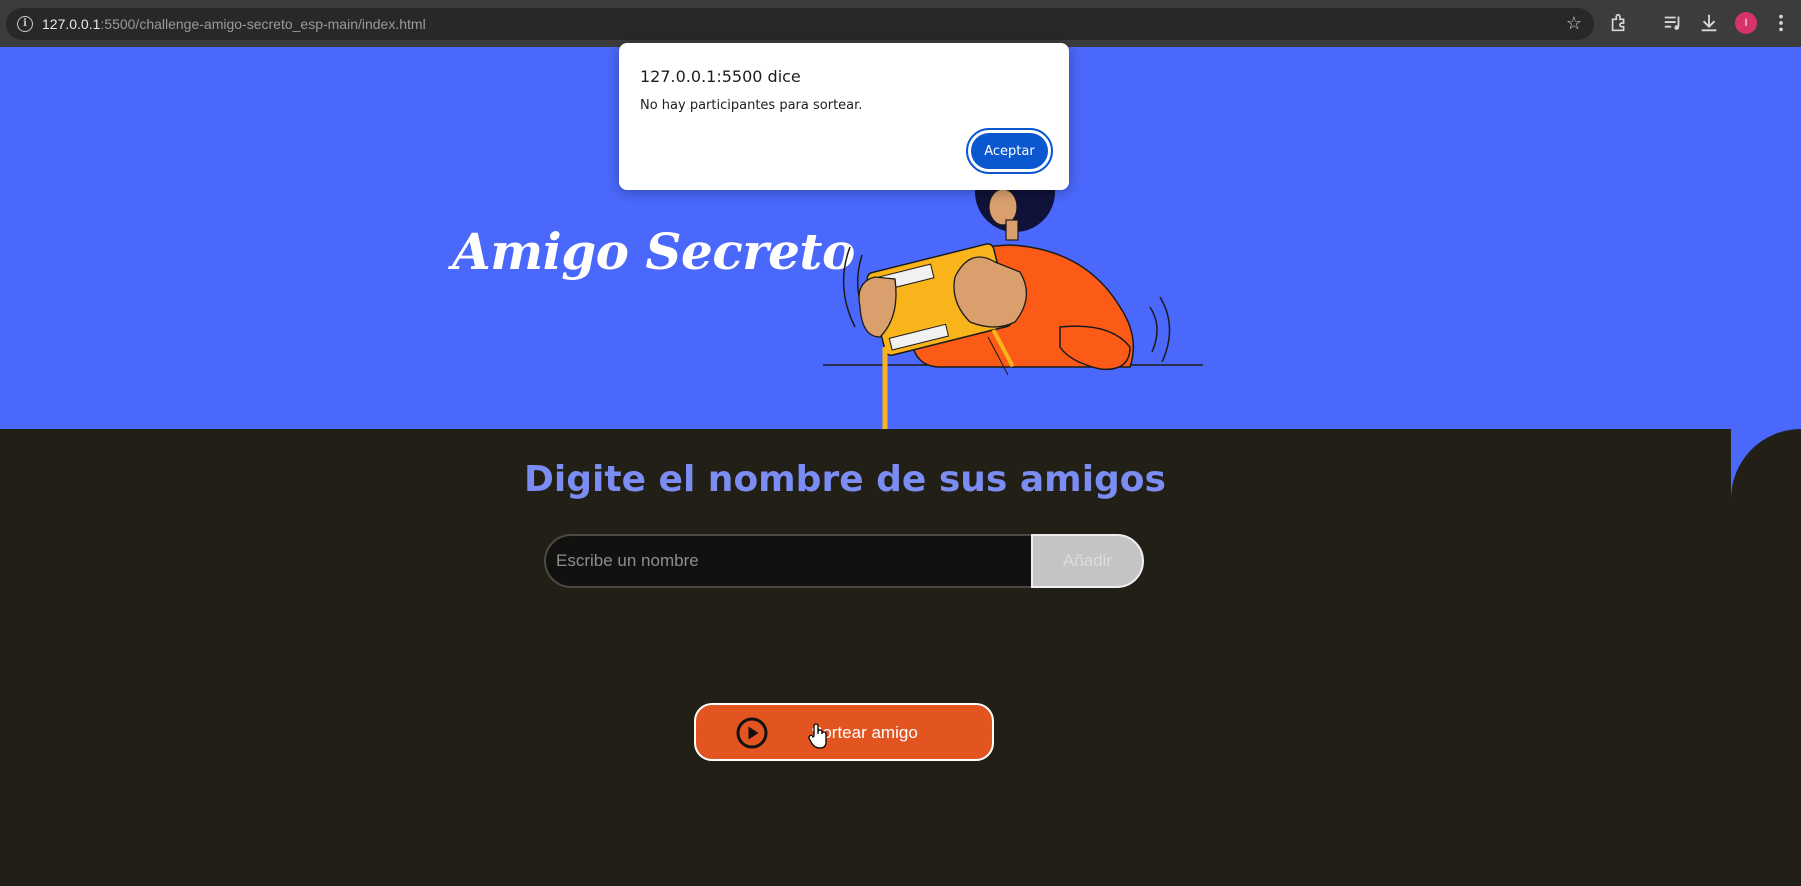 The image size is (1801, 886). Describe the element at coordinates (1746, 23) in the screenshot. I see `profile-avatar: I` at that location.